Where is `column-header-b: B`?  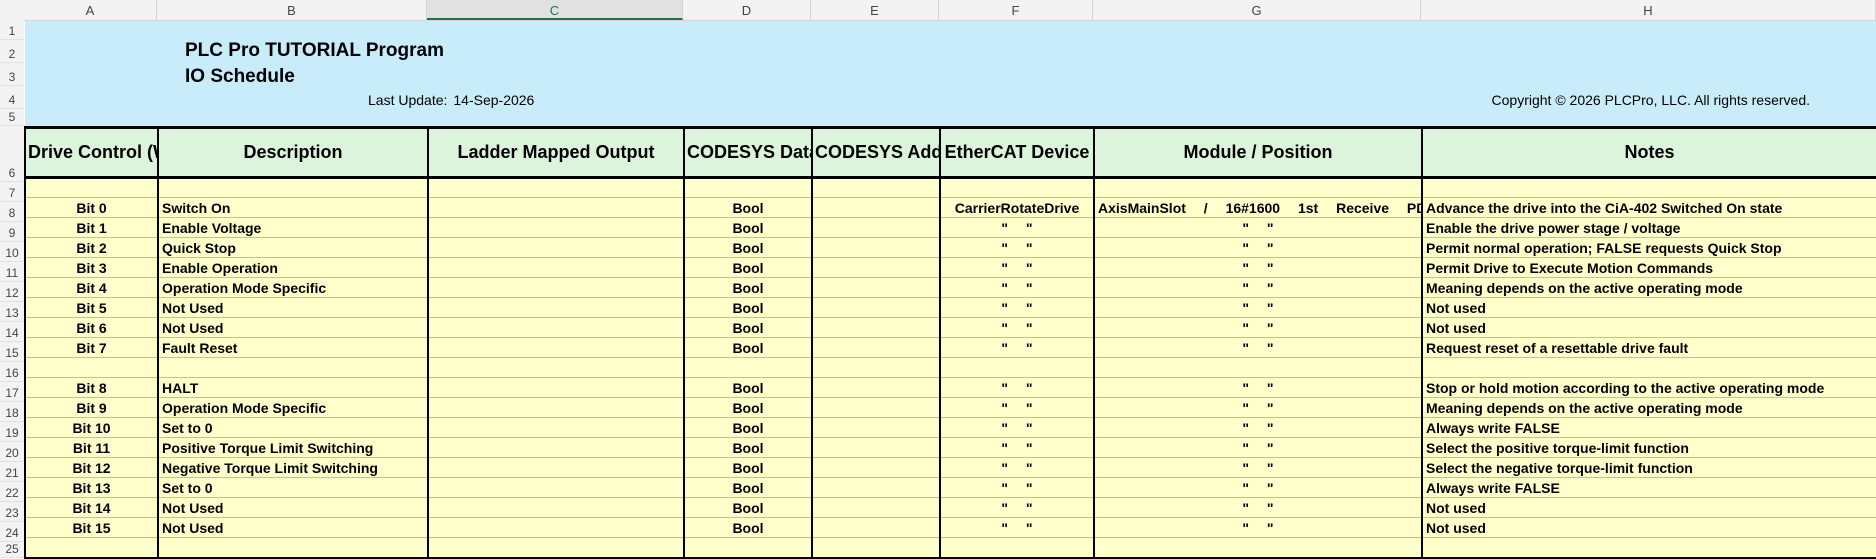 column-header-b: B is located at coordinates (292, 10).